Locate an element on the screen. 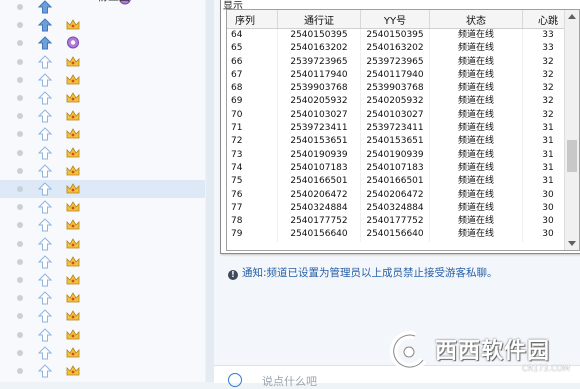 The width and height of the screenshot is (580, 389). table-scrollbar is located at coordinates (571, 130).